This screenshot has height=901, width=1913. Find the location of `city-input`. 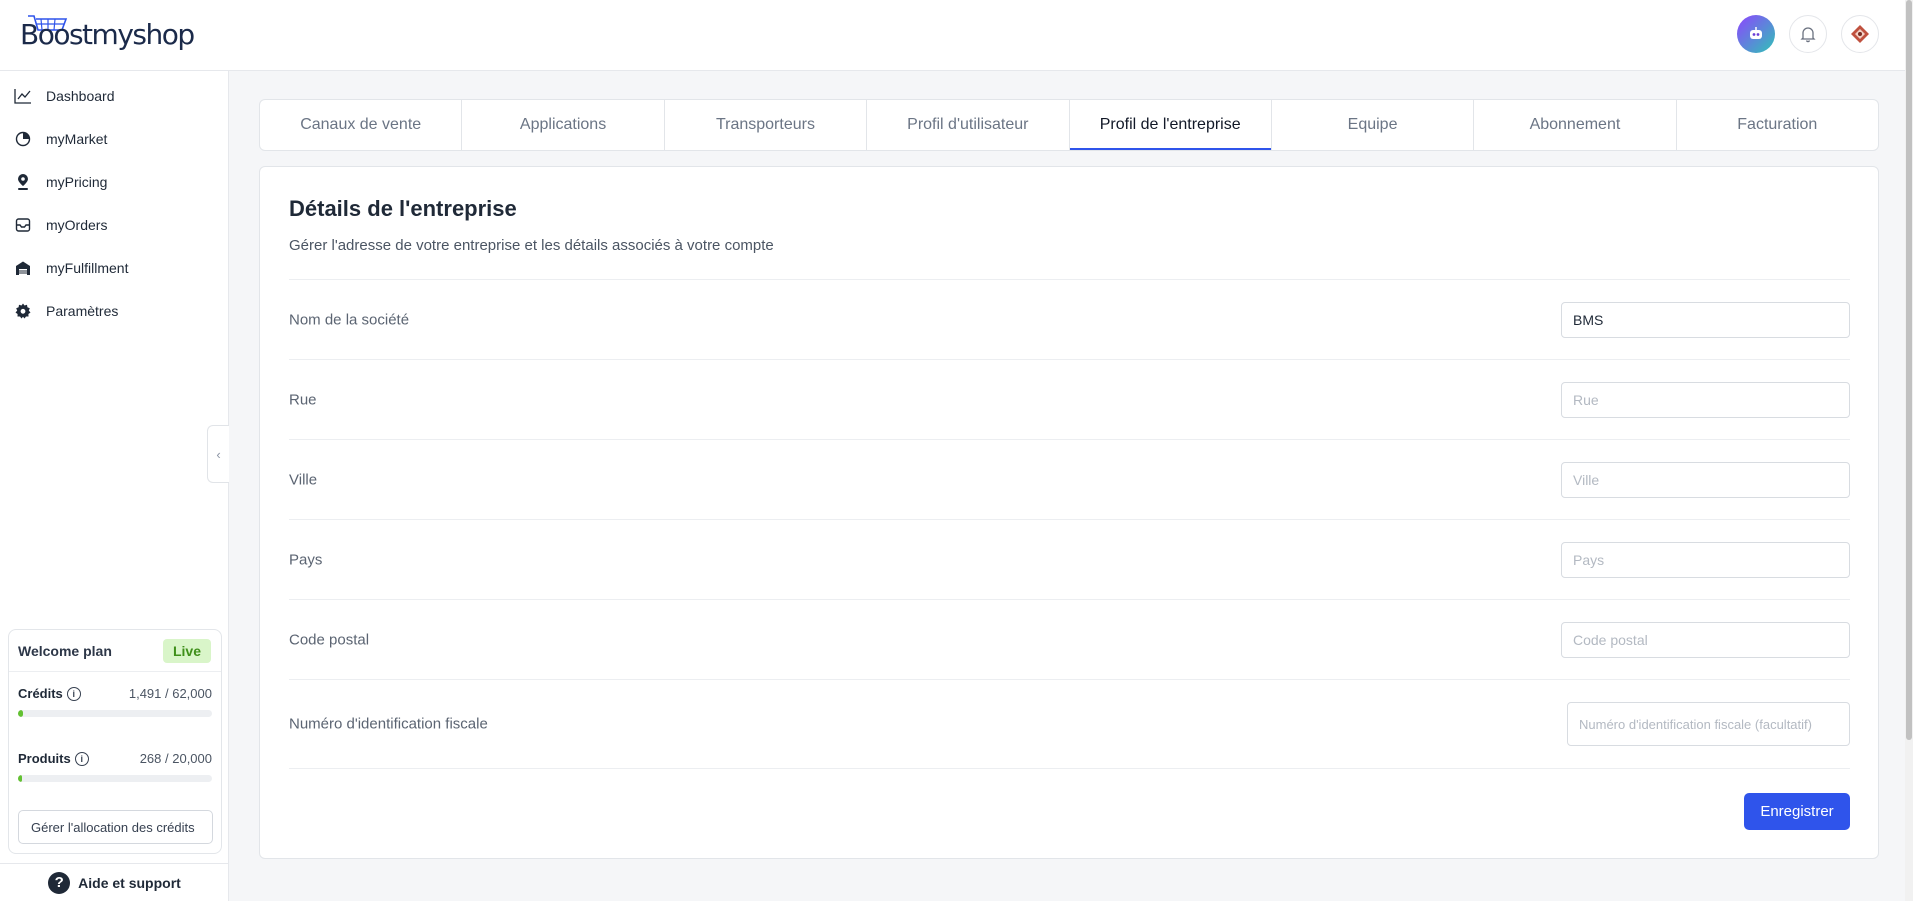

city-input is located at coordinates (1705, 479).